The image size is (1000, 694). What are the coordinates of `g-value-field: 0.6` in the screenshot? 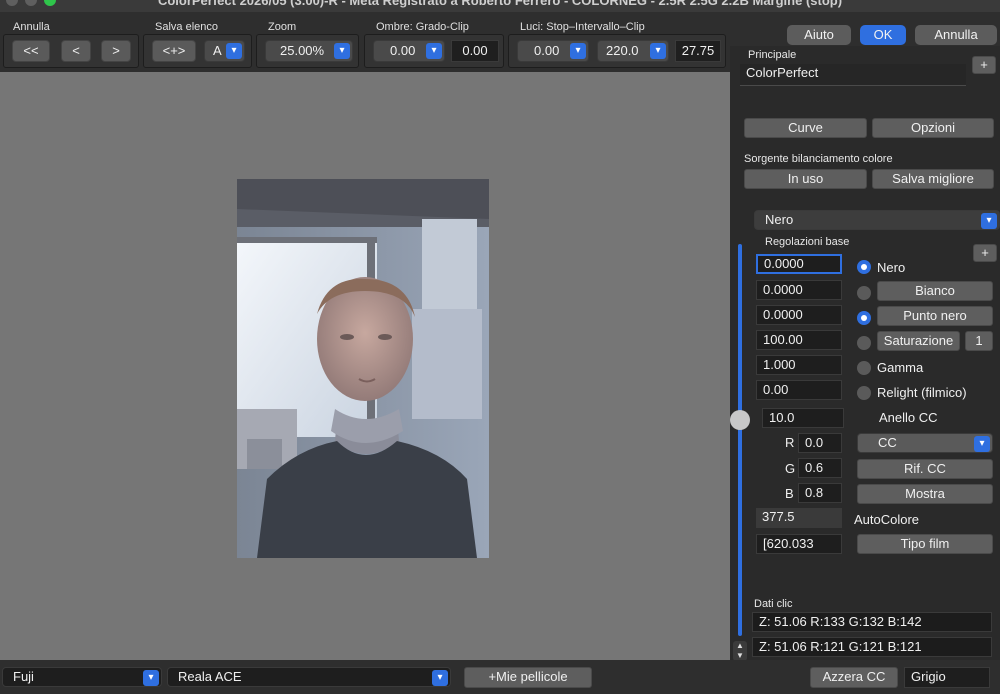 It's located at (820, 468).